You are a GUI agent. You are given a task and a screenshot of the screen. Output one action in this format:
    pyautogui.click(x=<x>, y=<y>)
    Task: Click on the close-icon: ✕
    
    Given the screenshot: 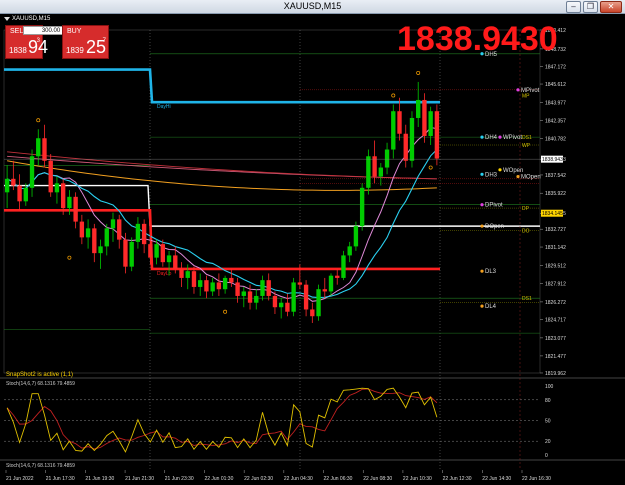 What is the action you would take?
    pyautogui.click(x=611, y=7)
    